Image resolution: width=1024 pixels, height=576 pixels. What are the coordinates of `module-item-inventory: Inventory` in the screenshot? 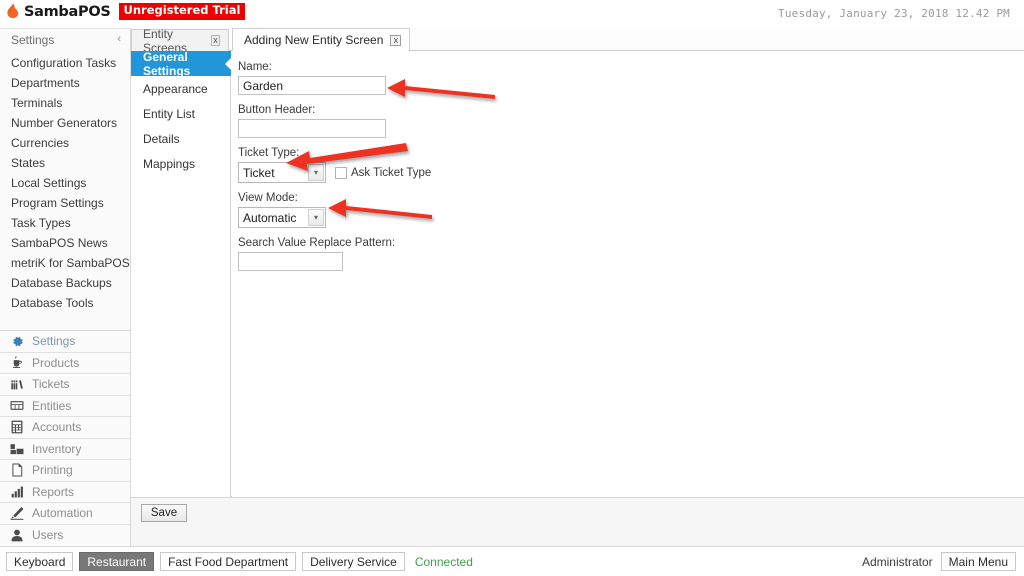 It's located at (65, 449).